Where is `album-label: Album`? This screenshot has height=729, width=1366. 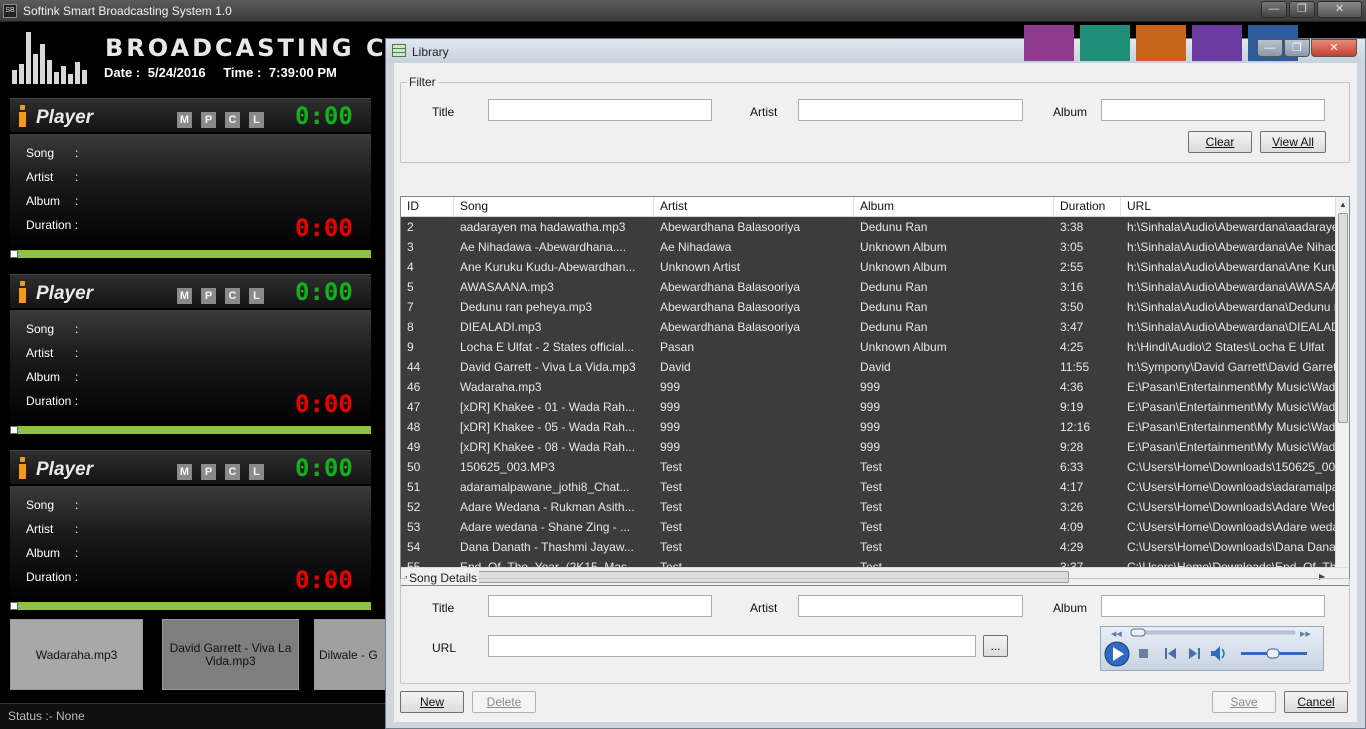
album-label: Album is located at coordinates (43, 377).